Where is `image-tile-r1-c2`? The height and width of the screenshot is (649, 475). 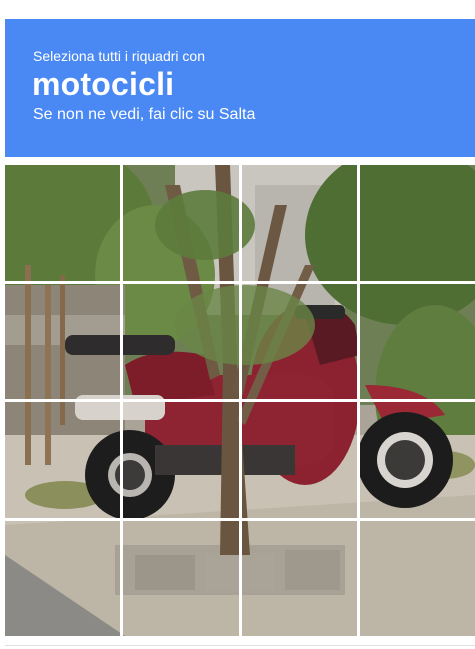
image-tile-r1-c2 is located at coordinates (180, 223).